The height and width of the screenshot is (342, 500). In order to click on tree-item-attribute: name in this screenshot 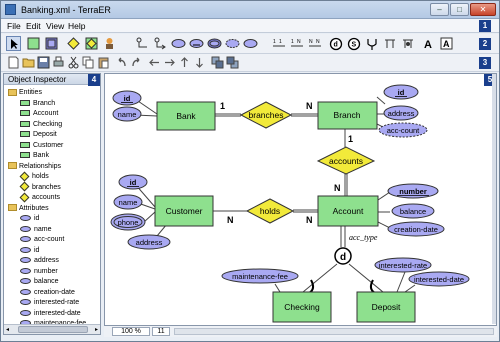, I will do `click(36, 230)`.